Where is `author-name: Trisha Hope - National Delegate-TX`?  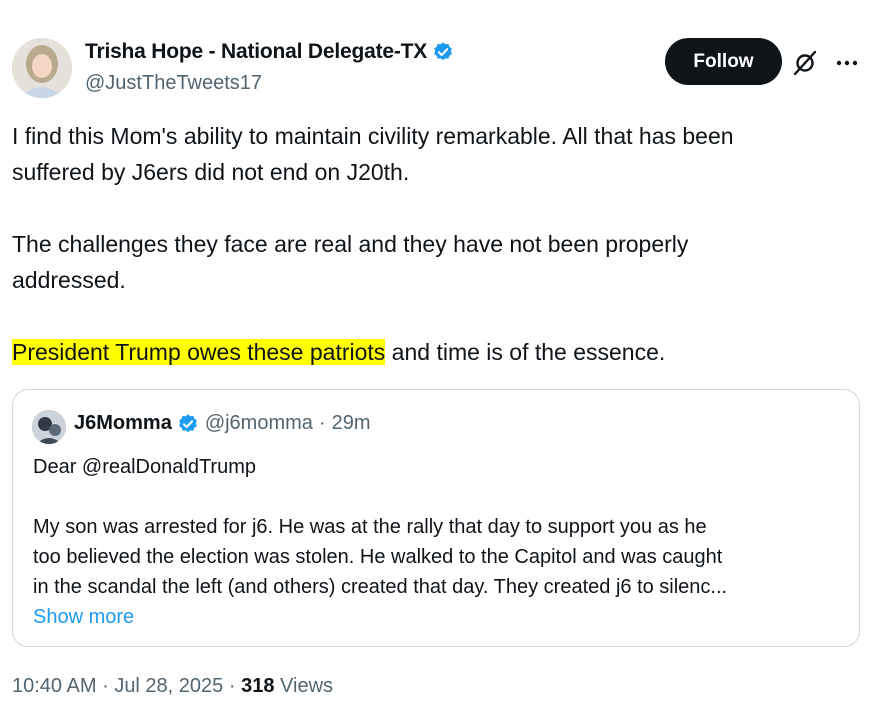 author-name: Trisha Hope - National Delegate-TX is located at coordinates (256, 52).